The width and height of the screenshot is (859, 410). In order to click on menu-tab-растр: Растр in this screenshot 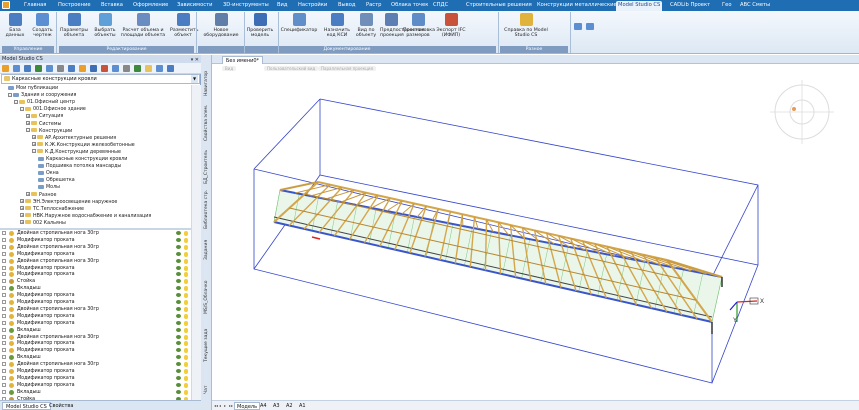, I will do `click(373, 6)`.